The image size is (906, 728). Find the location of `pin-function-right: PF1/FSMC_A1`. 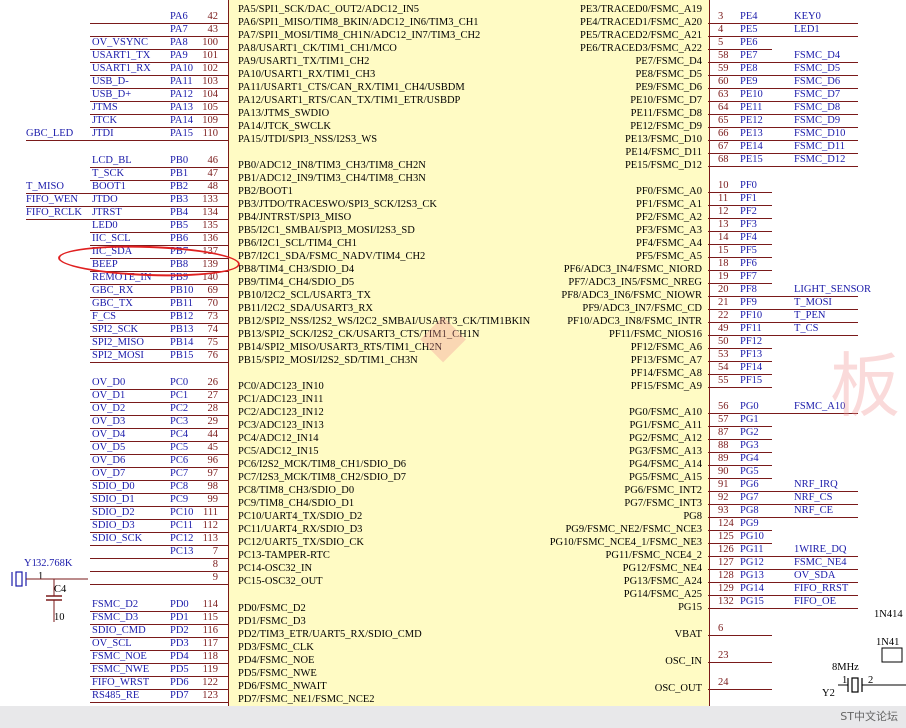

pin-function-right: PF1/FSMC_A1 is located at coordinates (669, 204).